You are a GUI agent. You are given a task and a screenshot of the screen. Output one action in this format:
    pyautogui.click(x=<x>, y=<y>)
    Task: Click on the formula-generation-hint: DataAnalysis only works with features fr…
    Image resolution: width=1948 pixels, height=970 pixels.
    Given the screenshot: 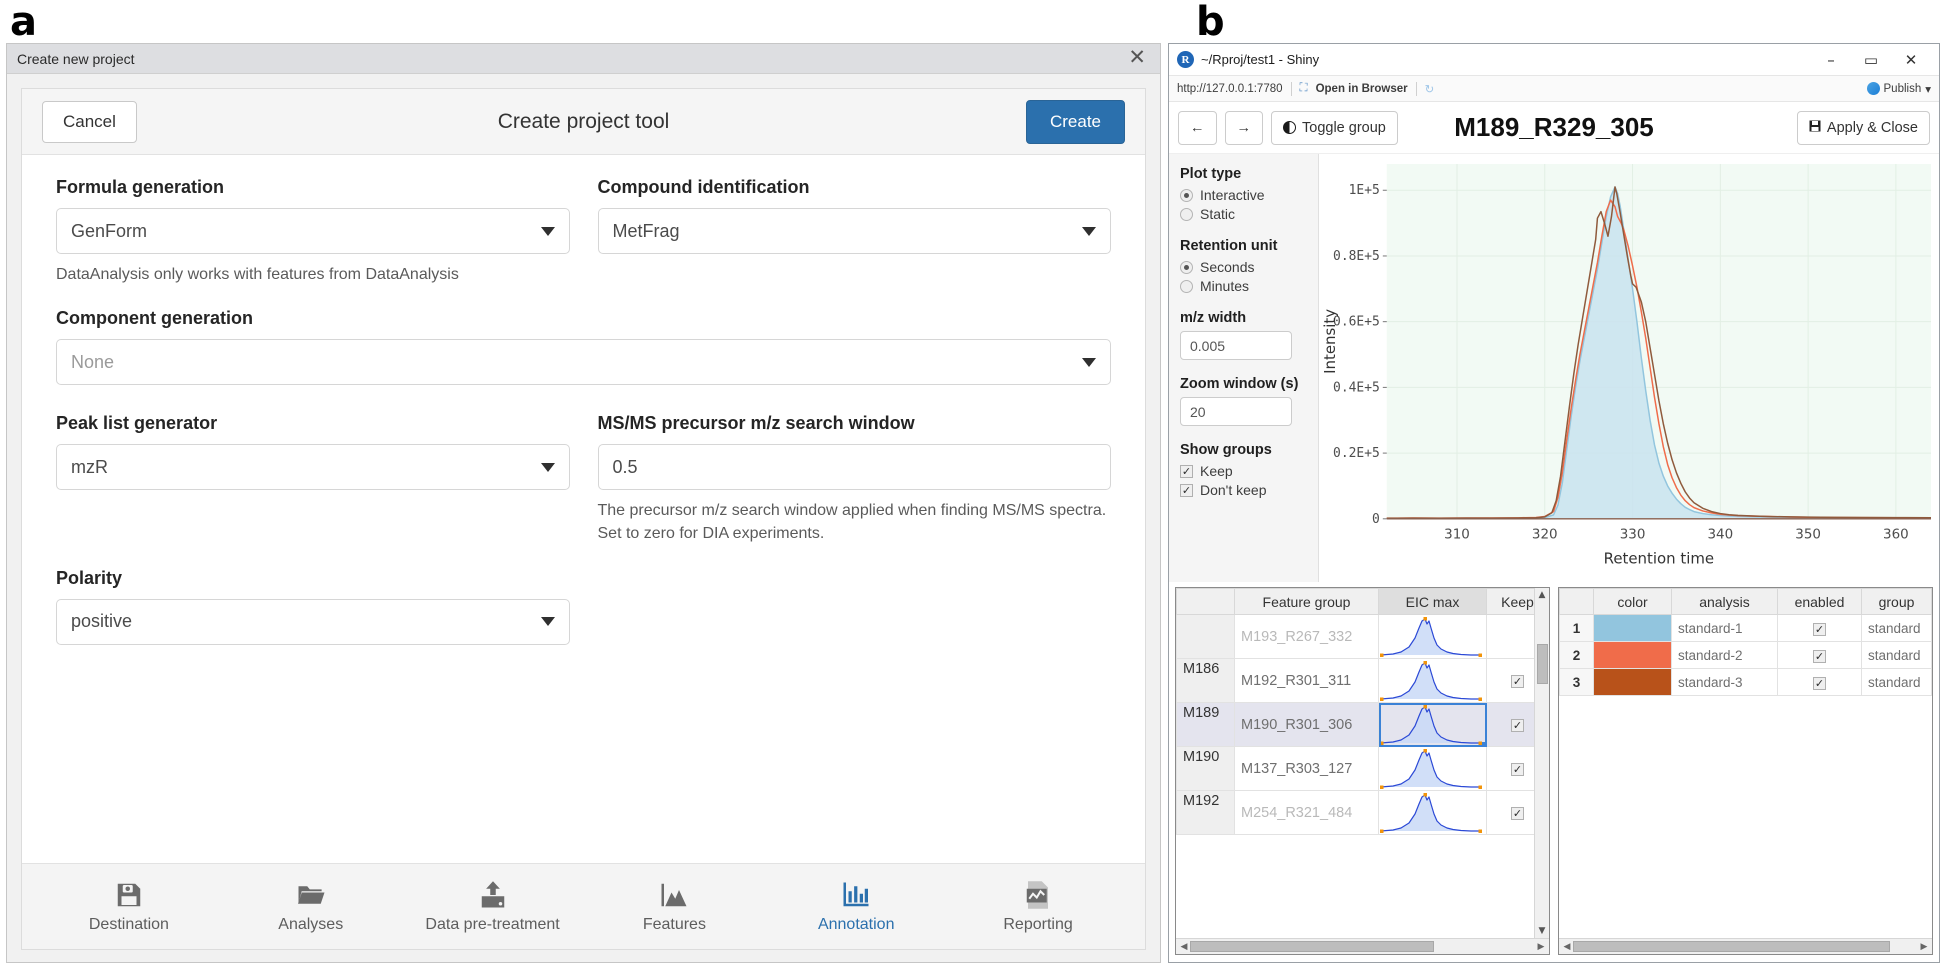 What is the action you would take?
    pyautogui.click(x=257, y=274)
    